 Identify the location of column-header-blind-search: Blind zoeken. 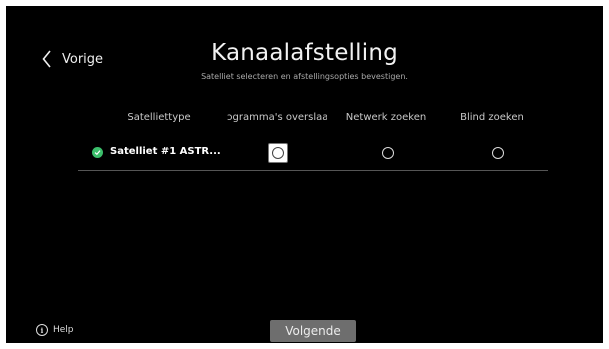
(492, 117).